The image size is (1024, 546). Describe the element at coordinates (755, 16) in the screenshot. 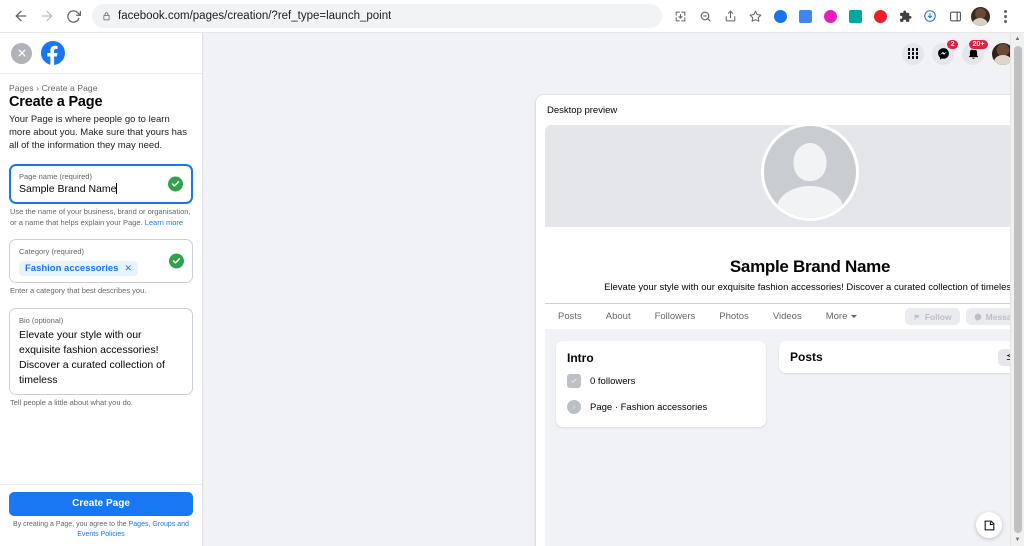

I see `bookmark-star-icon` at that location.